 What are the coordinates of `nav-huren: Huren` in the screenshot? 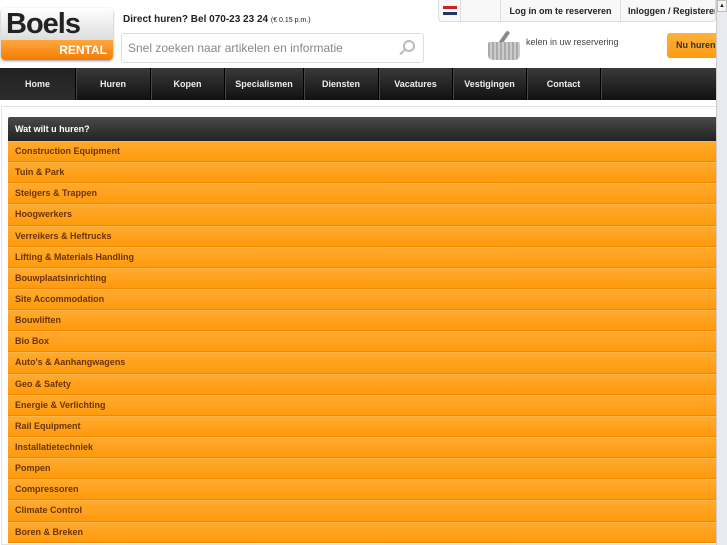 It's located at (113, 84).